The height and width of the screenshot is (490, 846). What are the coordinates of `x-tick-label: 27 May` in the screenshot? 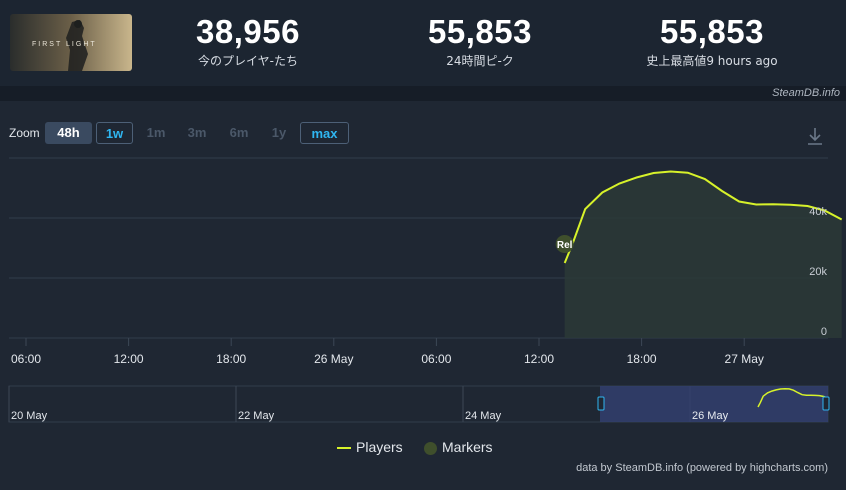 It's located at (744, 359).